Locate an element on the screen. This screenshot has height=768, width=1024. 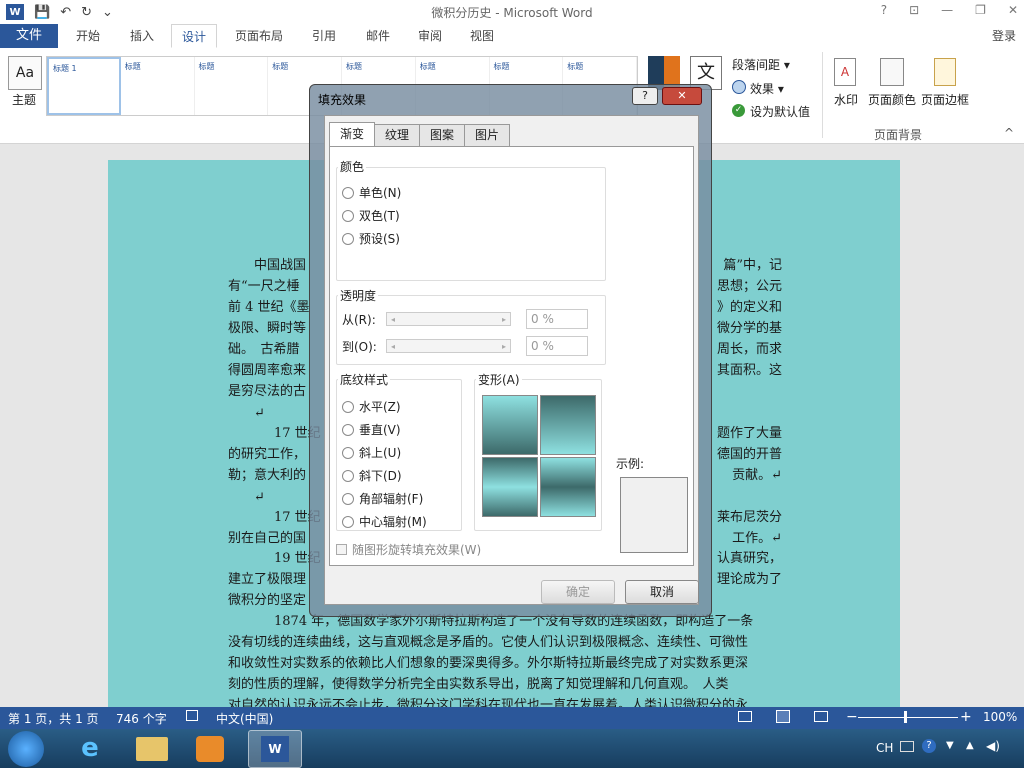
radio-one-color: 单色(N) is located at coordinates (371, 192).